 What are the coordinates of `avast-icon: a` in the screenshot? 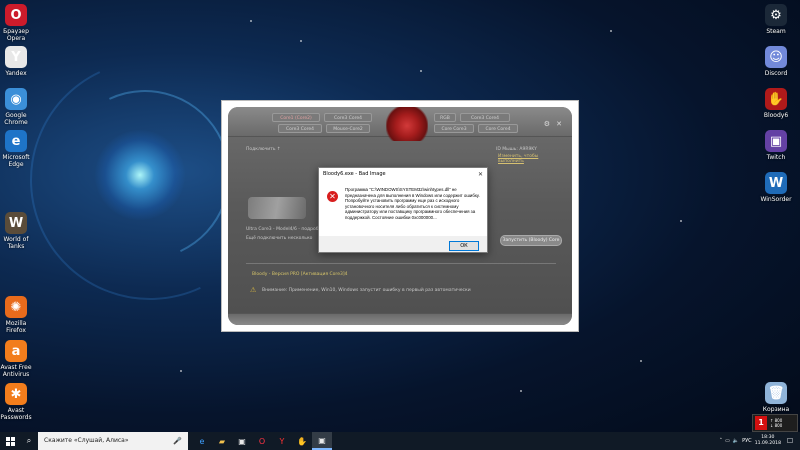 It's located at (16, 351).